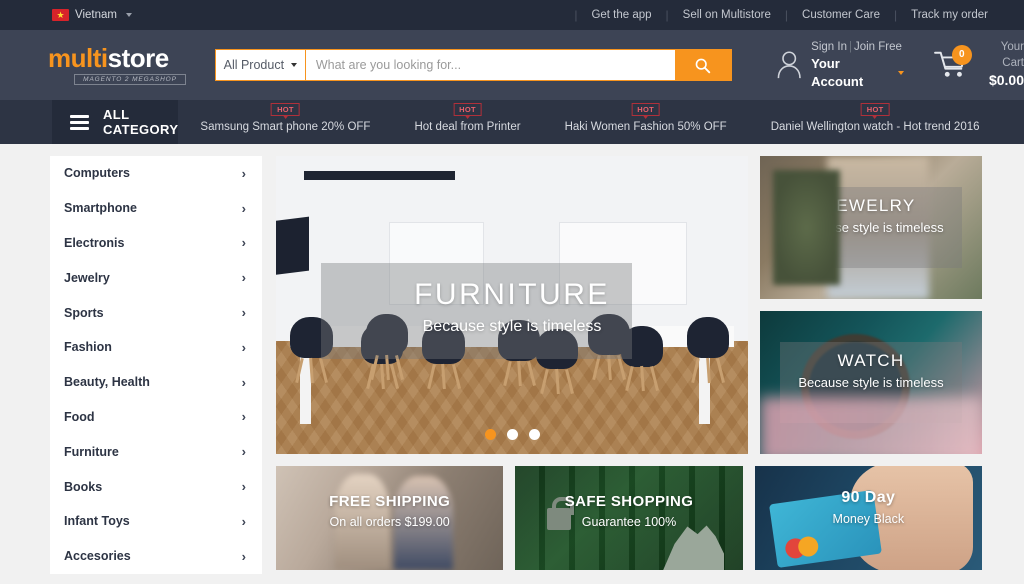 This screenshot has height=584, width=1024. What do you see at coordinates (621, 15) in the screenshot?
I see `link-get-the-app: Get the app` at bounding box center [621, 15].